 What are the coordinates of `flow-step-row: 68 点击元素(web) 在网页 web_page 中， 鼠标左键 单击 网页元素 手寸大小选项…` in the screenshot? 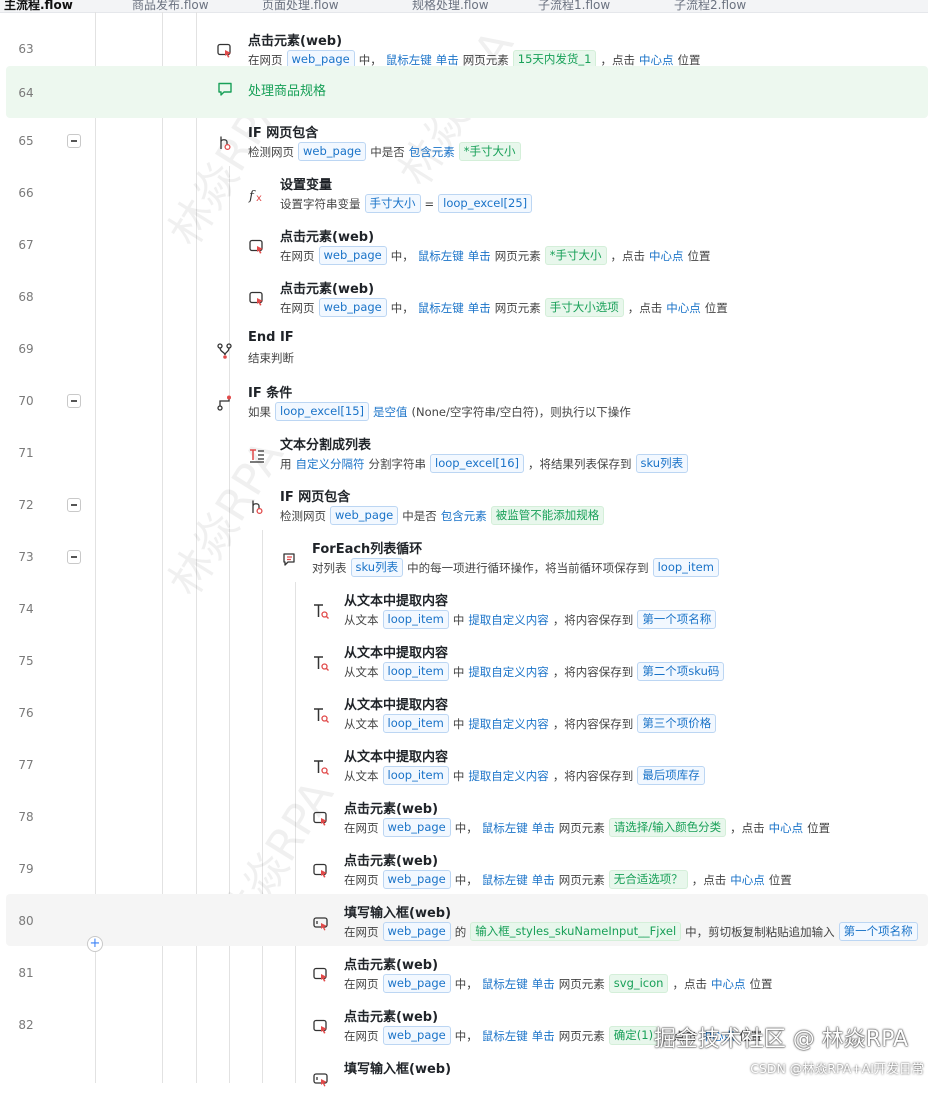 It's located at (467, 296).